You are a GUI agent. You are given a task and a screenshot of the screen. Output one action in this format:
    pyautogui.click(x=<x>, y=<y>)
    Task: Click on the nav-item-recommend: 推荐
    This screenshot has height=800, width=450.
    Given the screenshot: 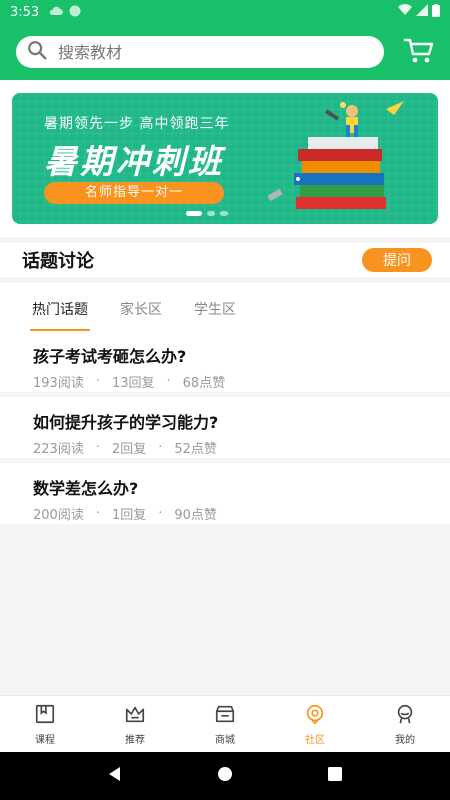 What is the action you would take?
    pyautogui.click(x=135, y=724)
    